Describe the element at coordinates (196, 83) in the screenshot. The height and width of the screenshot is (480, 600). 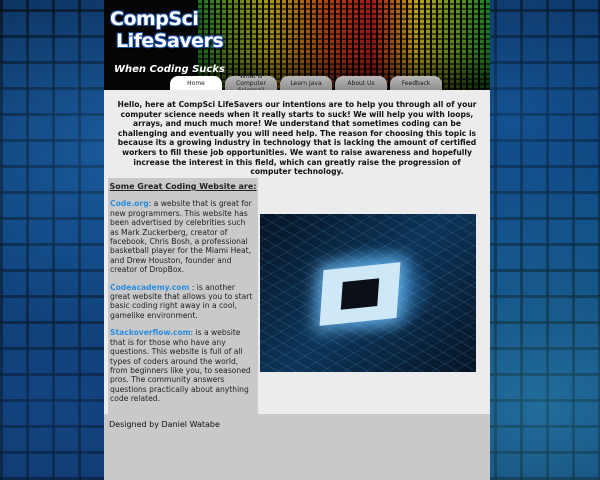
I see `tab-home: Home` at that location.